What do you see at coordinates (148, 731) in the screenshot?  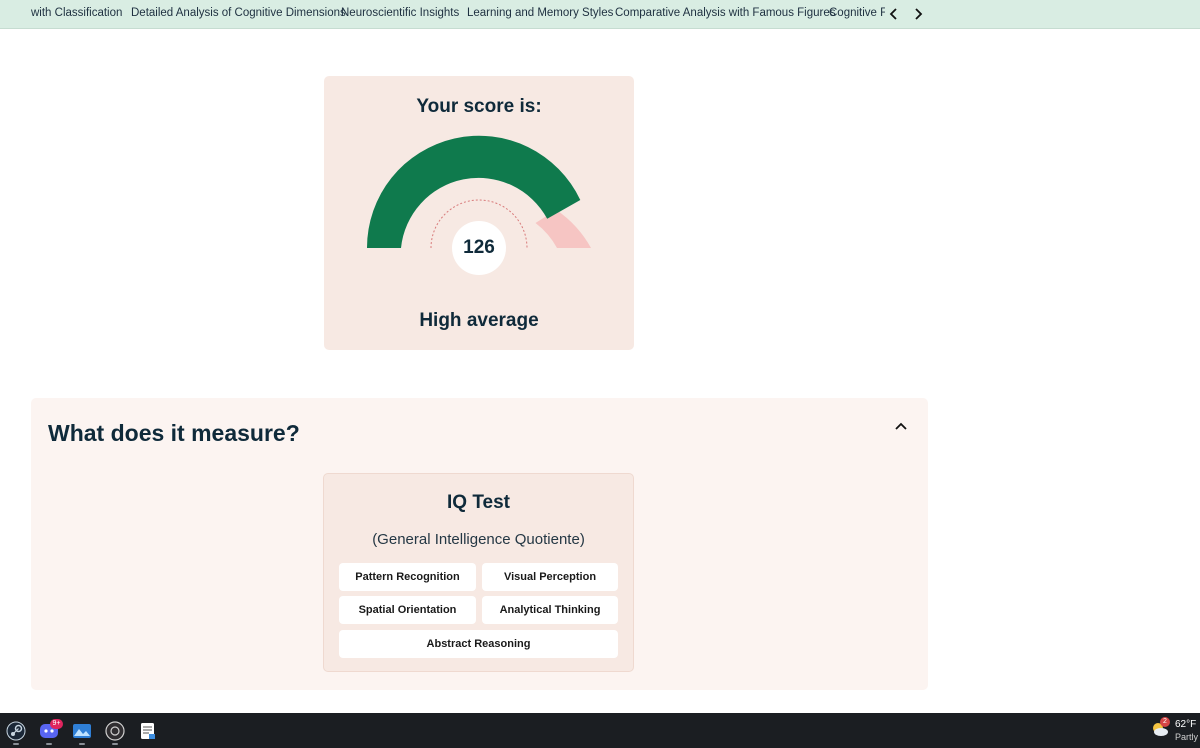 I see `notepad-icon` at bounding box center [148, 731].